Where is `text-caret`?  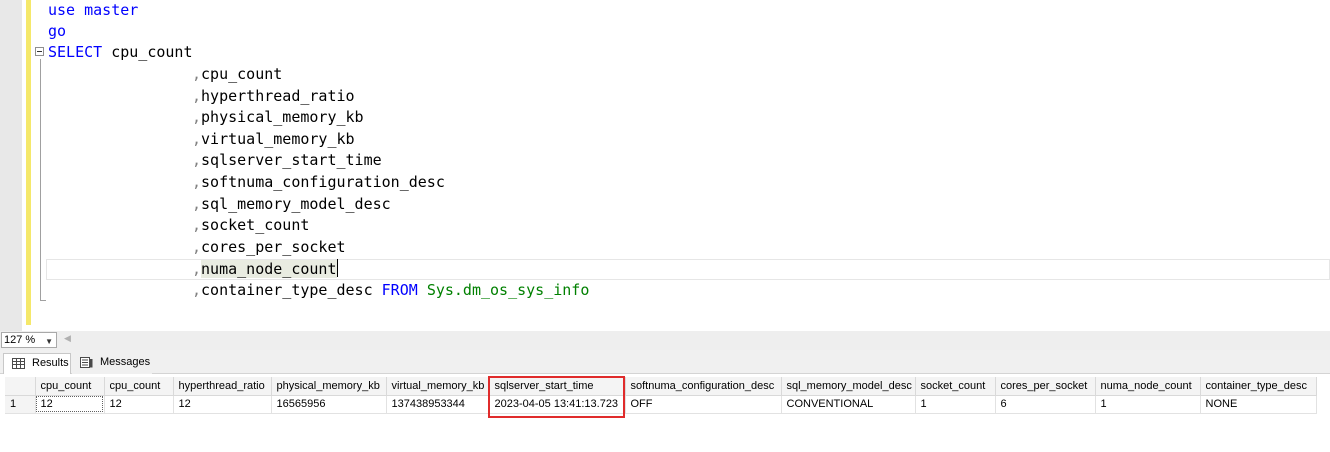
text-caret is located at coordinates (337, 268).